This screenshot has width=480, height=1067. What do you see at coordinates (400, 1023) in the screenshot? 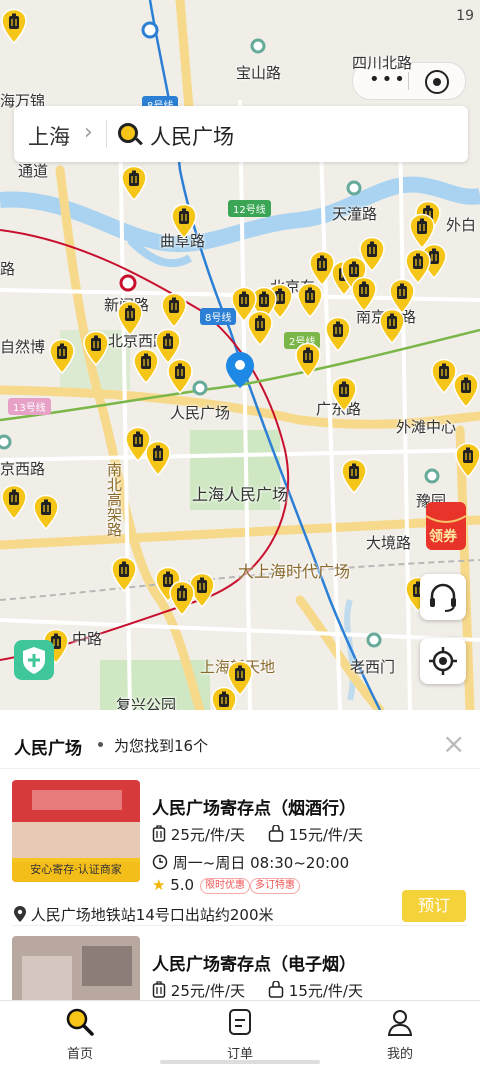
I see `user-icon` at bounding box center [400, 1023].